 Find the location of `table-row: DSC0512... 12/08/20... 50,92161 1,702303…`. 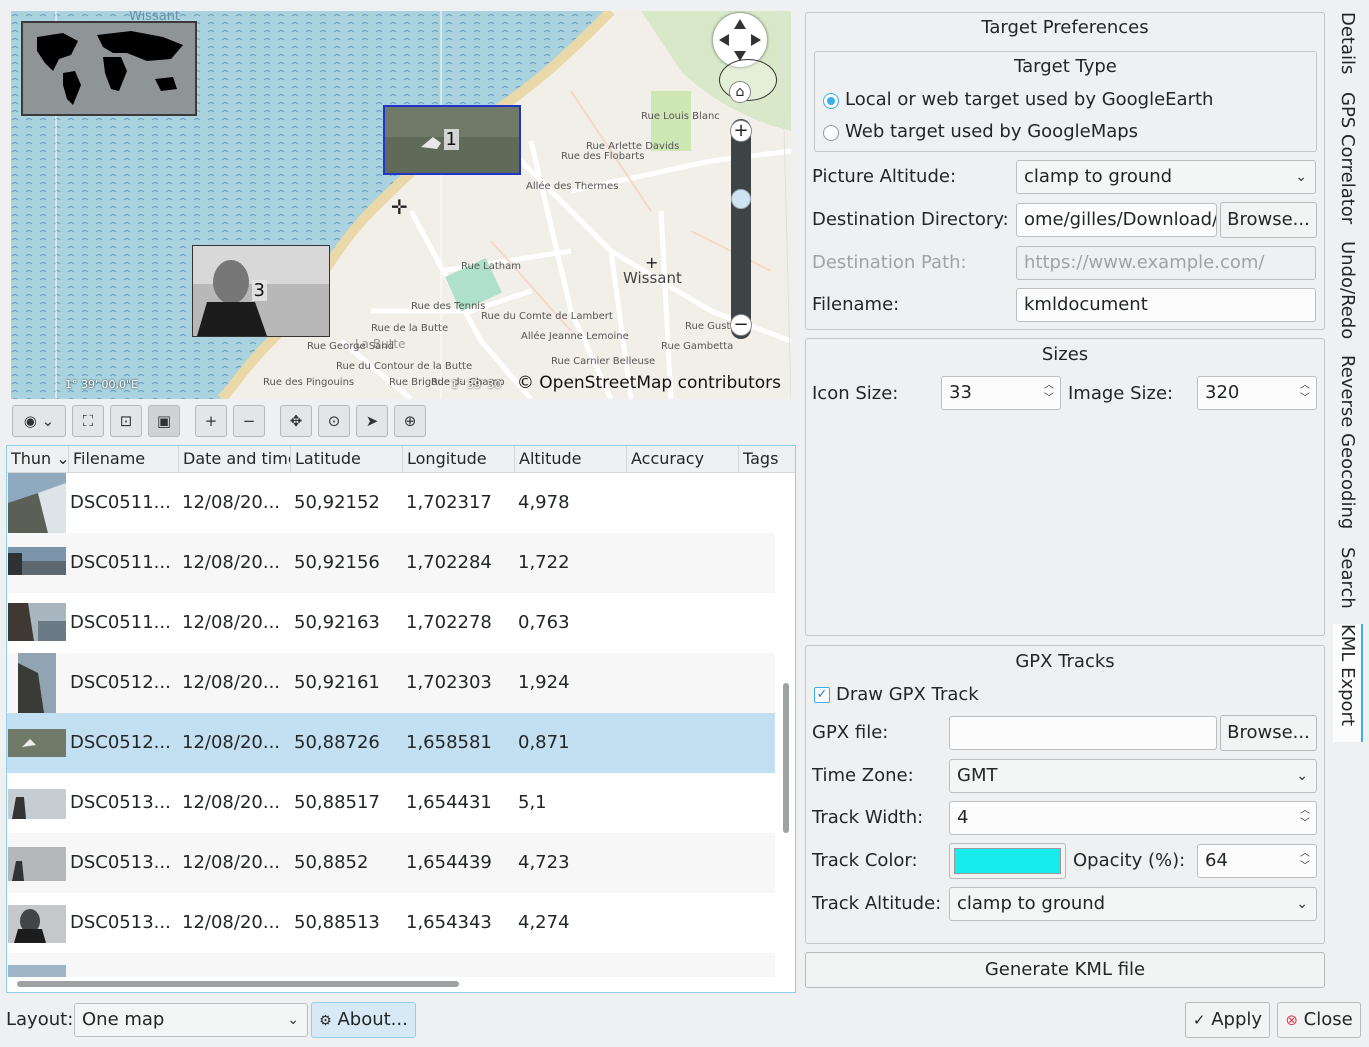

table-row: DSC0512... 12/08/20... 50,92161 1,702303… is located at coordinates (391, 683).